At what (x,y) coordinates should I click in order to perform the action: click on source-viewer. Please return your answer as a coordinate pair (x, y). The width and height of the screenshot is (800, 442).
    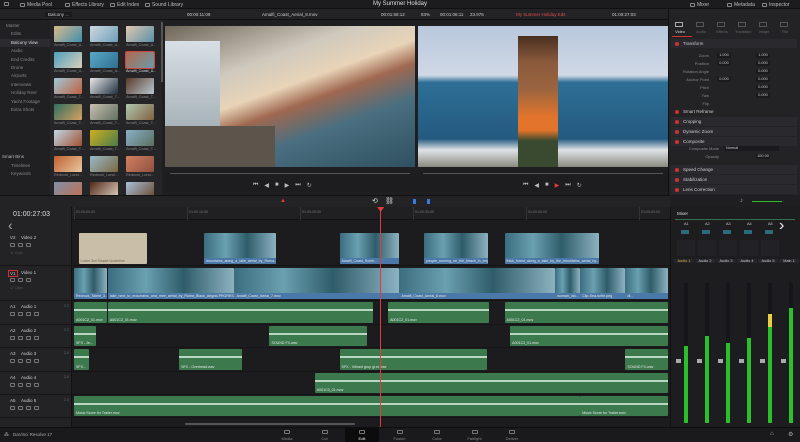
    Looking at the image, I should click on (290, 96).